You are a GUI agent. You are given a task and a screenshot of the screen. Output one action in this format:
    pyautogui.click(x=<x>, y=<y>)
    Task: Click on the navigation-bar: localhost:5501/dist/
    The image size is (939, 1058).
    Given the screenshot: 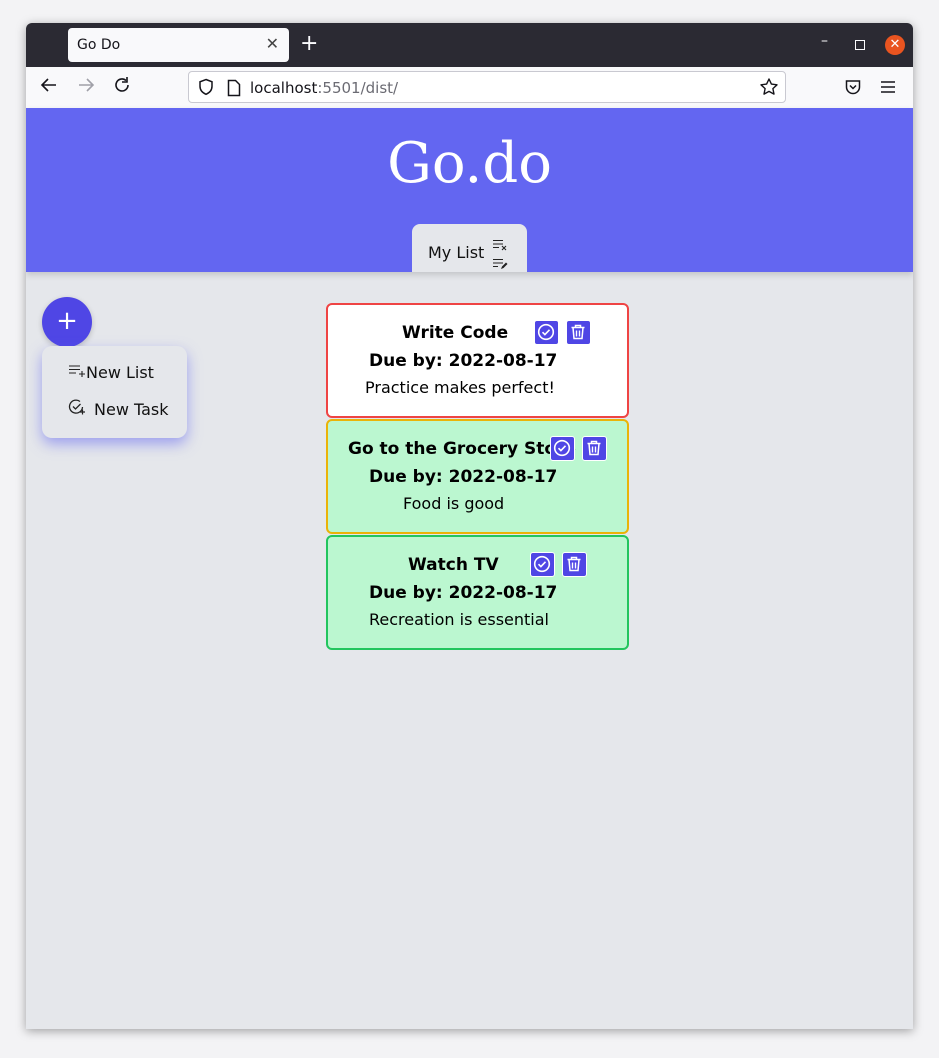 What is the action you would take?
    pyautogui.click(x=469, y=88)
    